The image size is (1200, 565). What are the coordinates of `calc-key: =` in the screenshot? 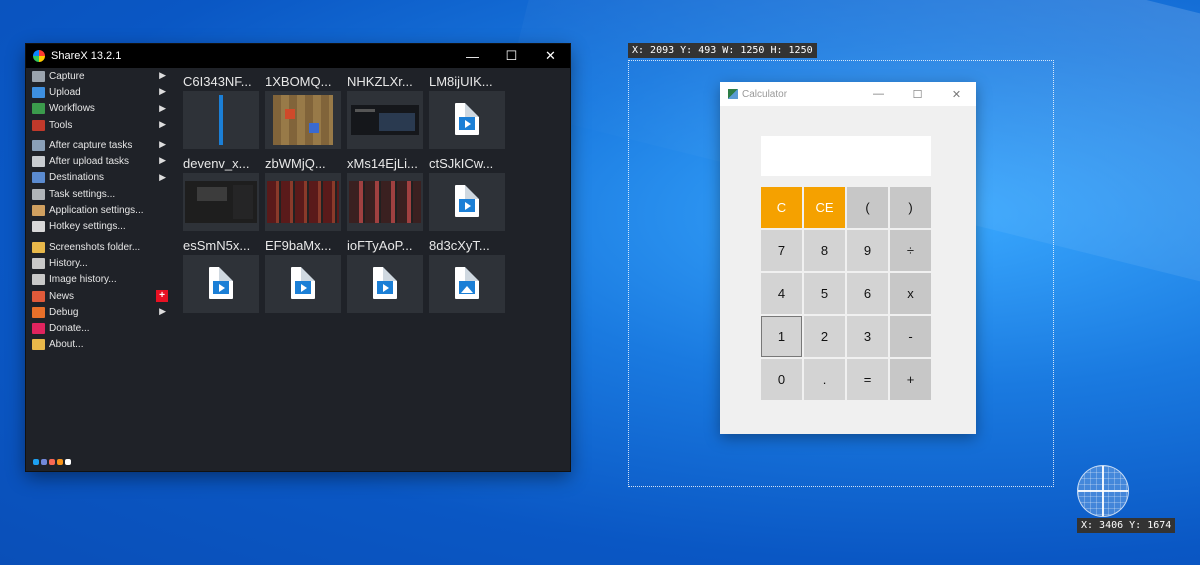 It's located at (867, 379).